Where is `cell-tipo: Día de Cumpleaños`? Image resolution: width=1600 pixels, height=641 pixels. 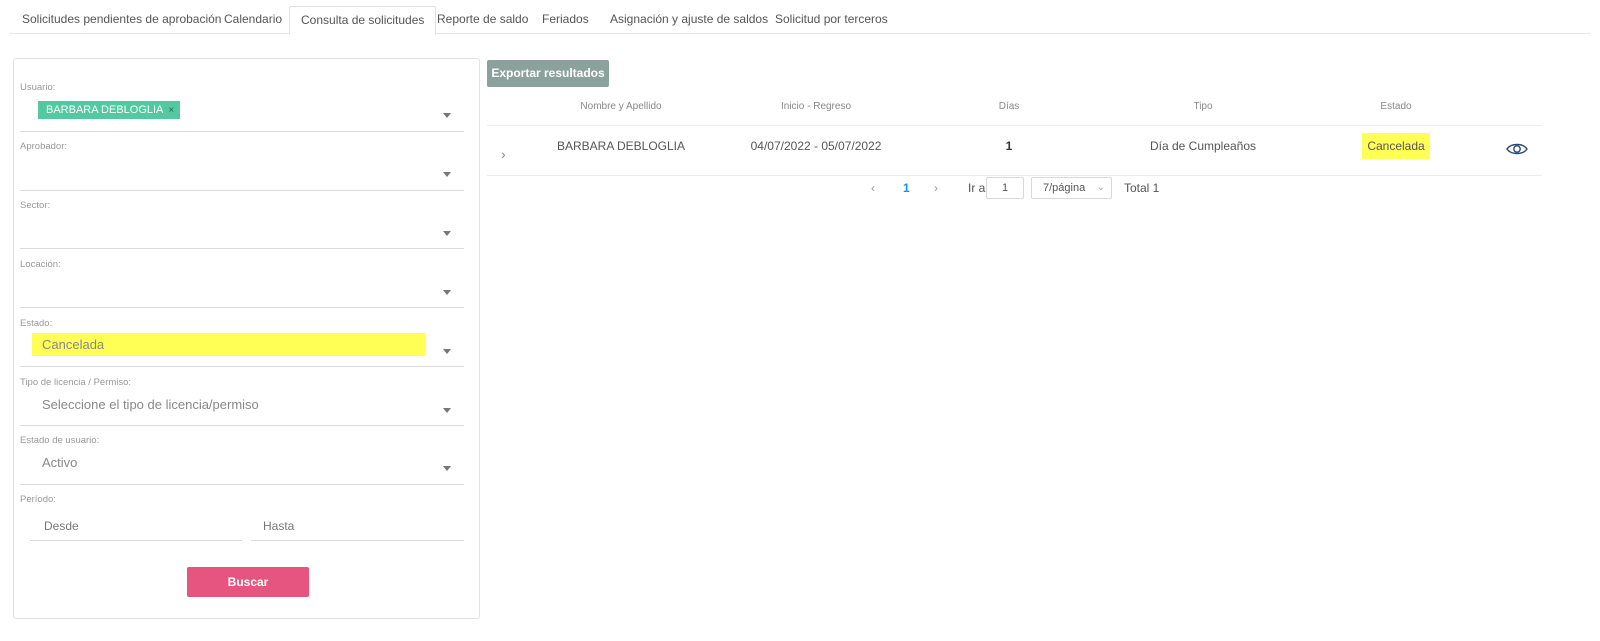 cell-tipo: Día de Cumpleaños is located at coordinates (1203, 146).